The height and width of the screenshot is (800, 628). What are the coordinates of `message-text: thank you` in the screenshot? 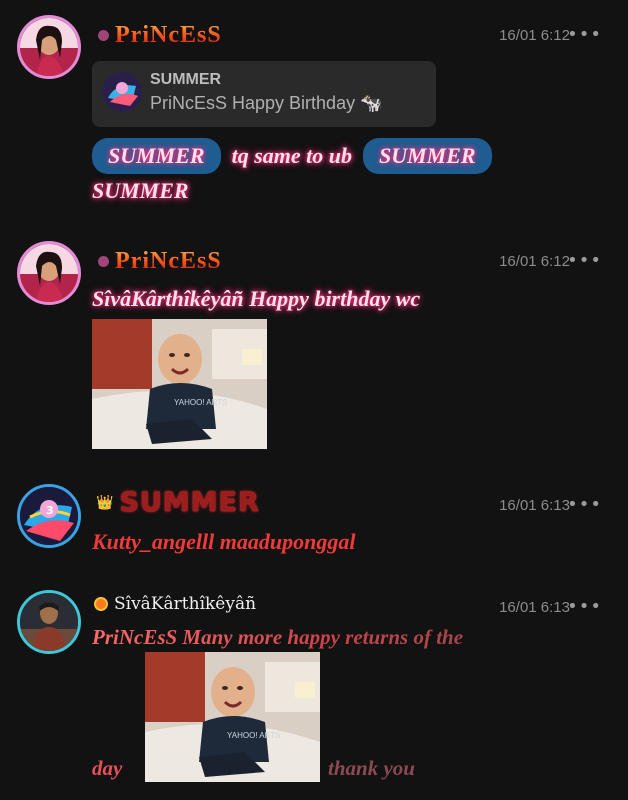 It's located at (371, 768).